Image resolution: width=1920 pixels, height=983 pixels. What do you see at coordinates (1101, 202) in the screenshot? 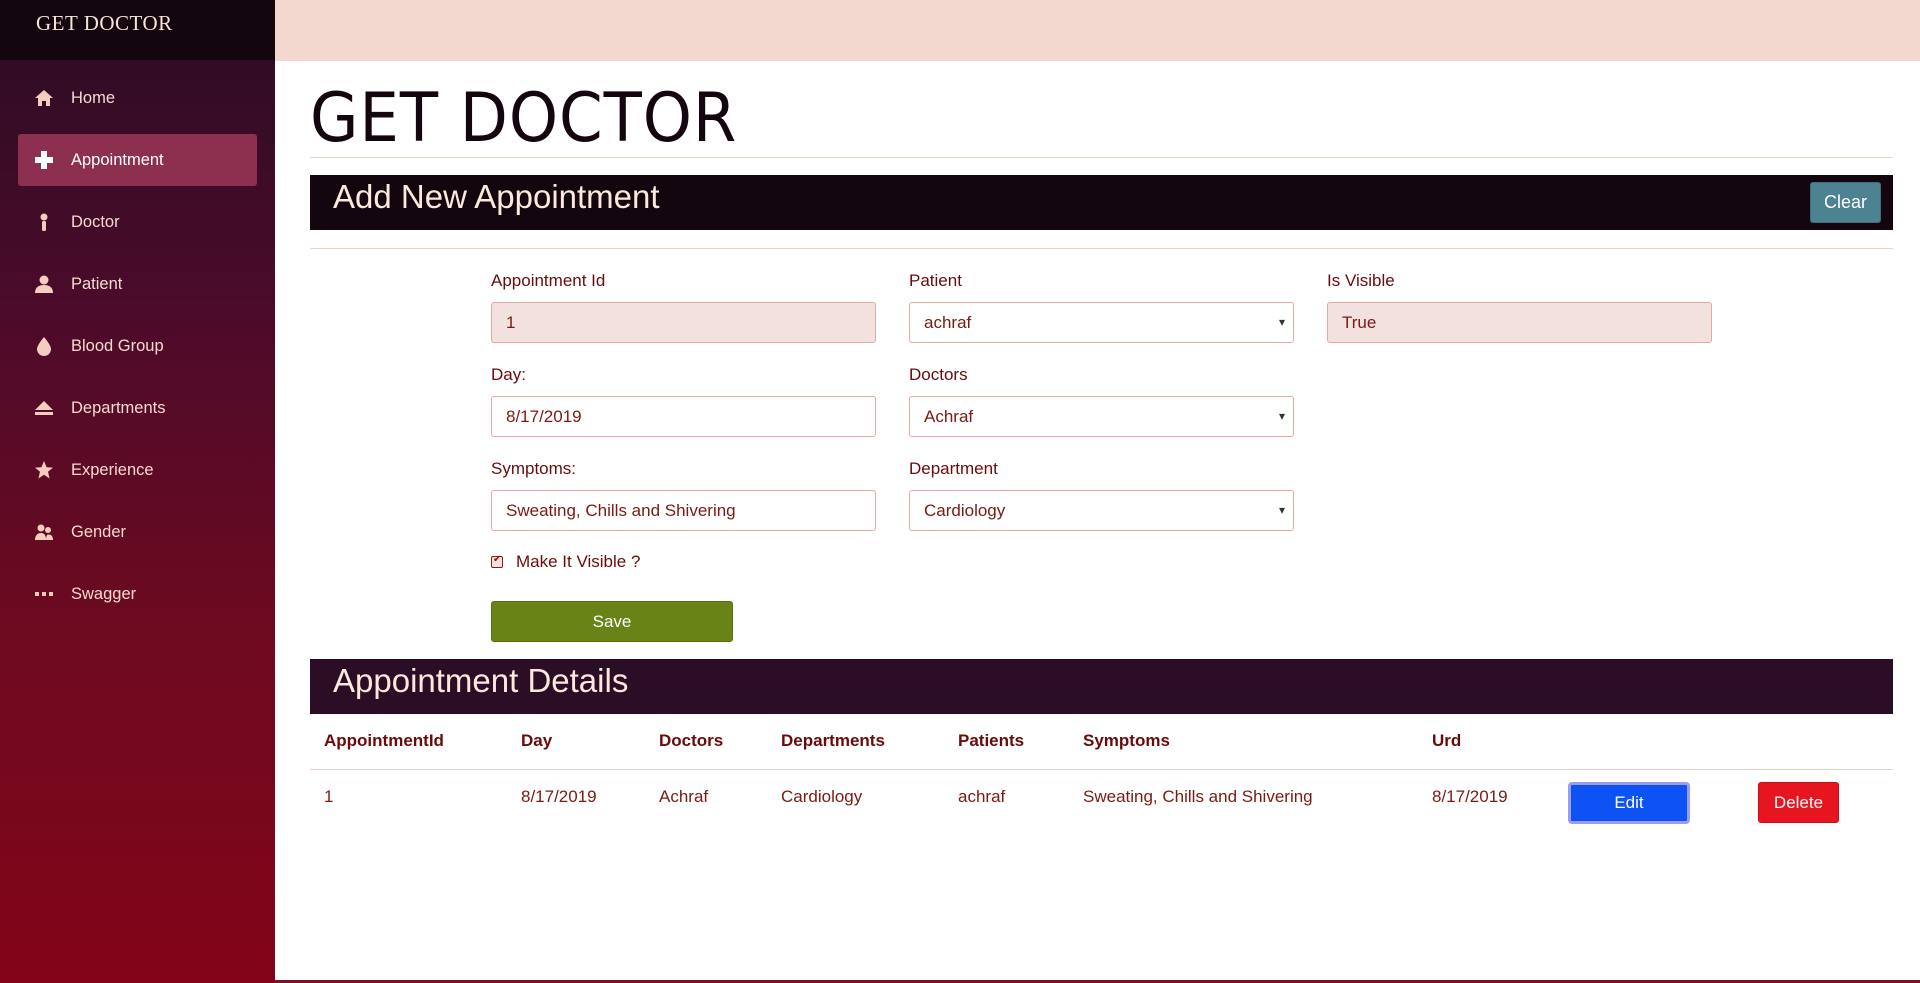
I see `add-appointment-header: Add New Appointment Clear` at bounding box center [1101, 202].